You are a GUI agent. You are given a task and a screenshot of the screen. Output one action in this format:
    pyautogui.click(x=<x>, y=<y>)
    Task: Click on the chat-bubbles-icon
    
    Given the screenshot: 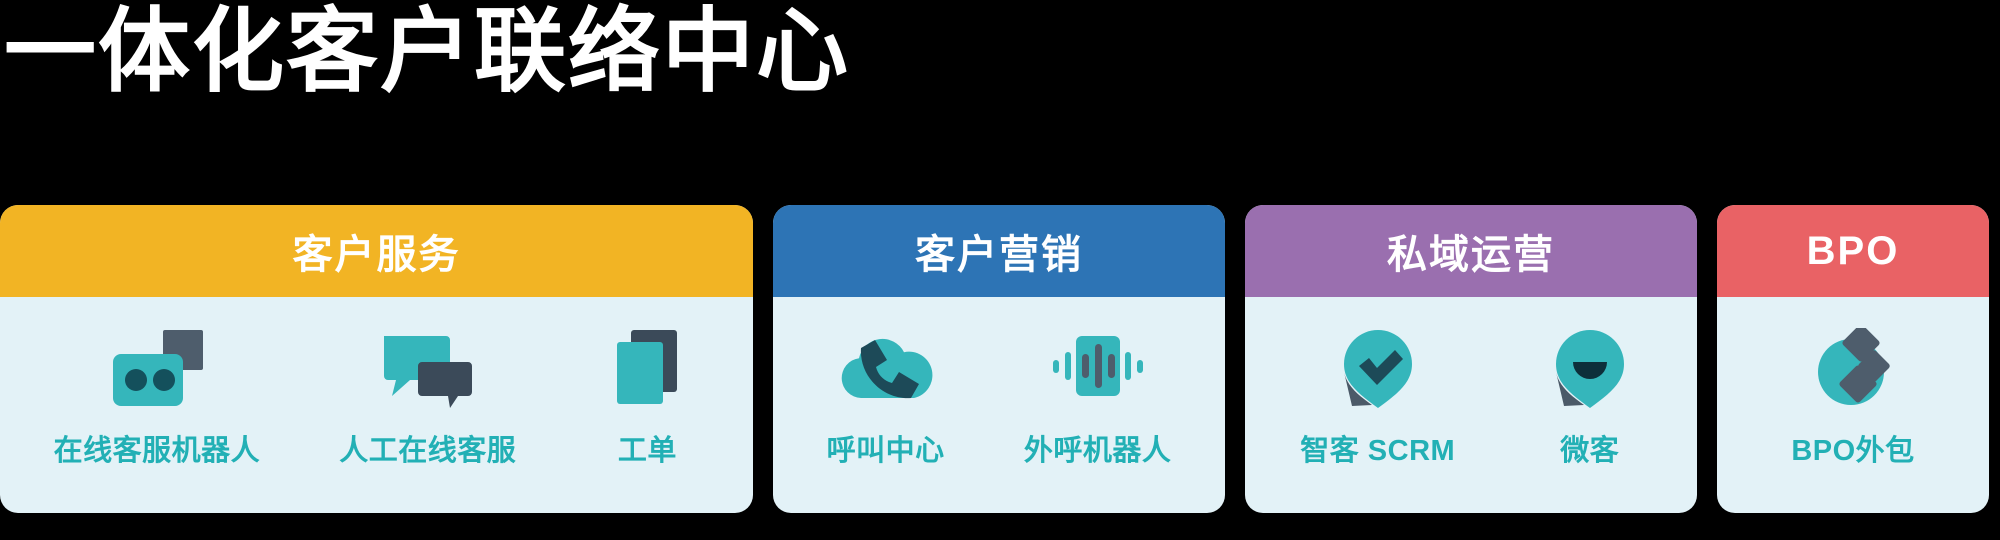 What is the action you would take?
    pyautogui.click(x=428, y=369)
    